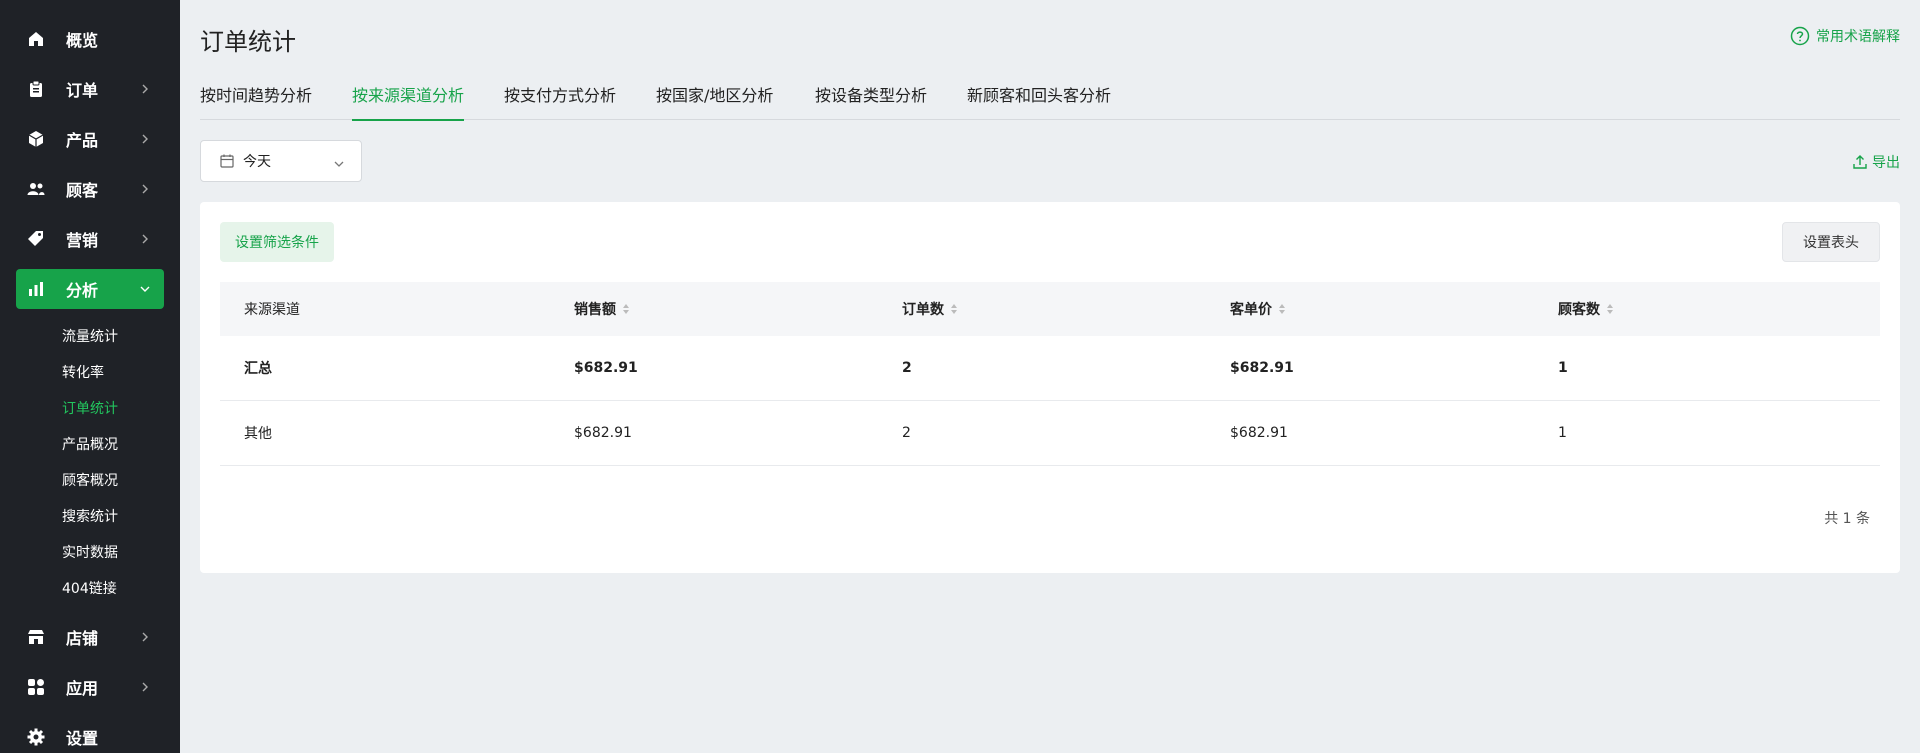  Describe the element at coordinates (281, 161) in the screenshot. I see `date-range-select: 今天` at that location.